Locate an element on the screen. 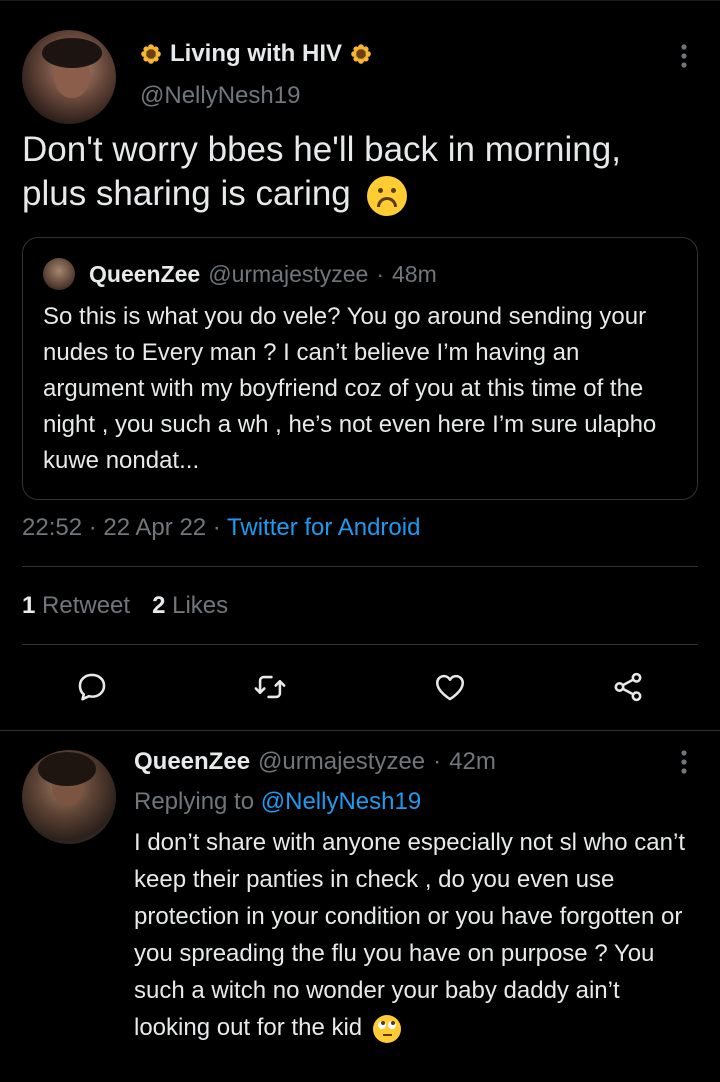  author-display-name: Living with HIV is located at coordinates (256, 54).